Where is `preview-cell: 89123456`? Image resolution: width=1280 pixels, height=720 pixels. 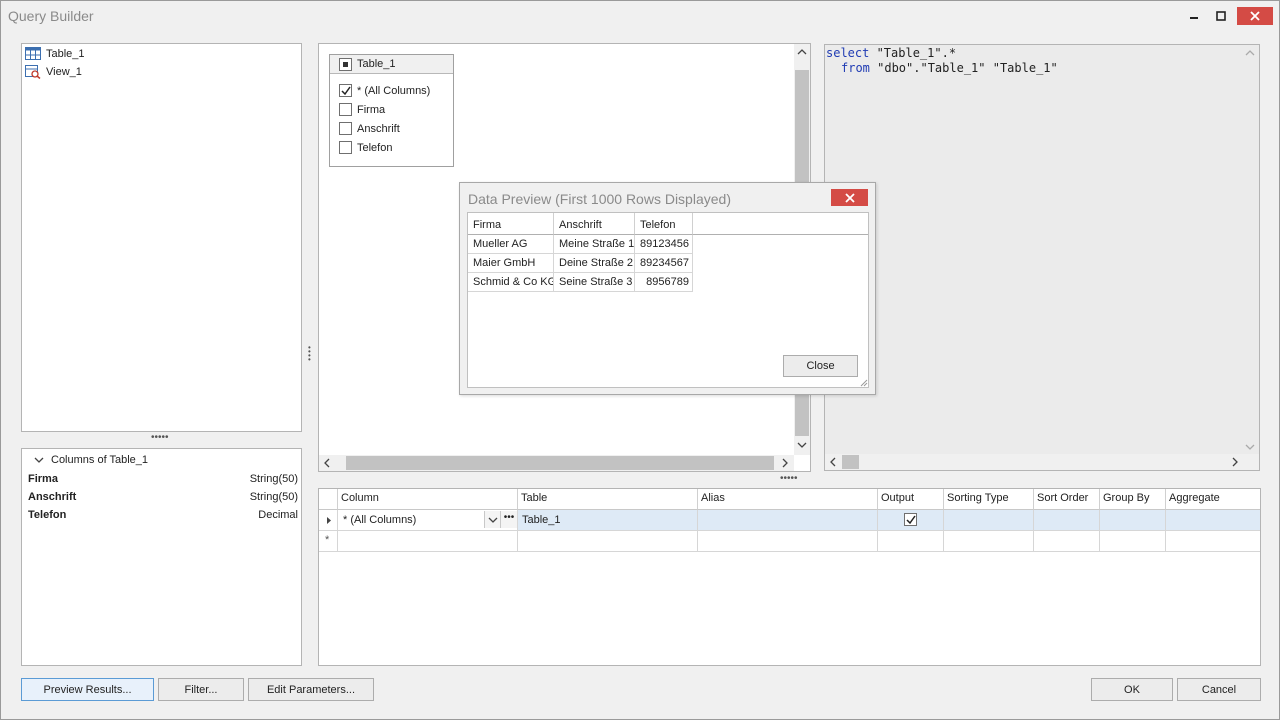 preview-cell: 89123456 is located at coordinates (664, 244).